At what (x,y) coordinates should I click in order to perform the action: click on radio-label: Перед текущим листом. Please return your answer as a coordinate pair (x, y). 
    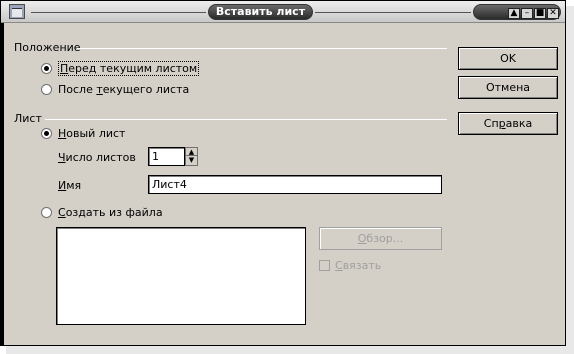
    Looking at the image, I should click on (129, 68).